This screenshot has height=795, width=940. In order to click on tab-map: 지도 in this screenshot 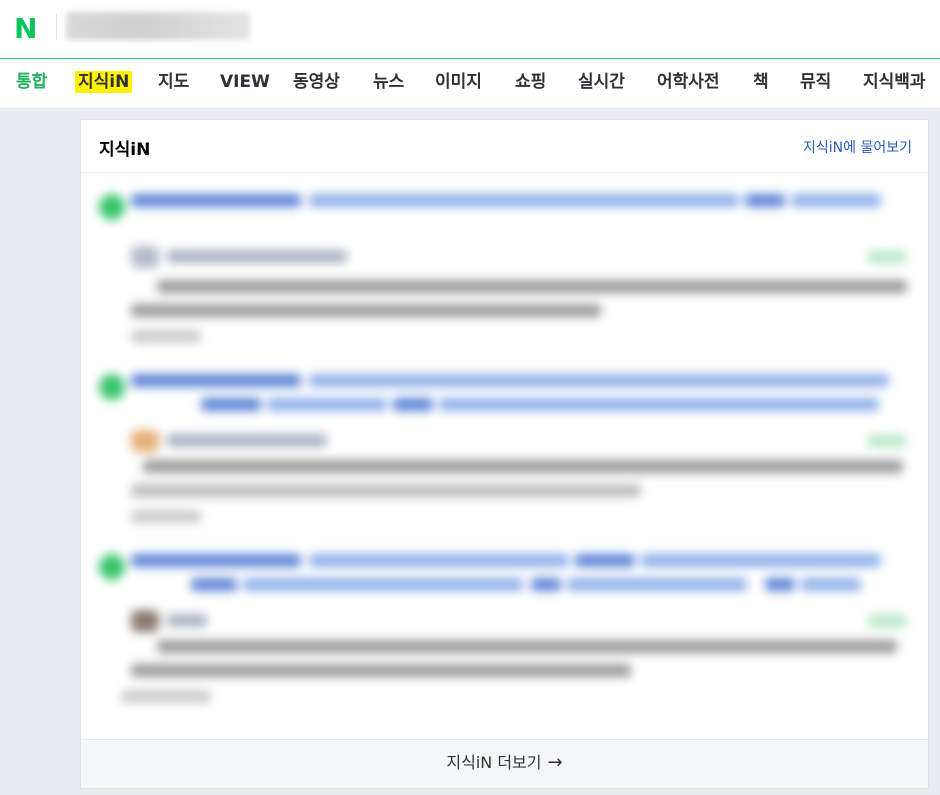, I will do `click(173, 82)`.